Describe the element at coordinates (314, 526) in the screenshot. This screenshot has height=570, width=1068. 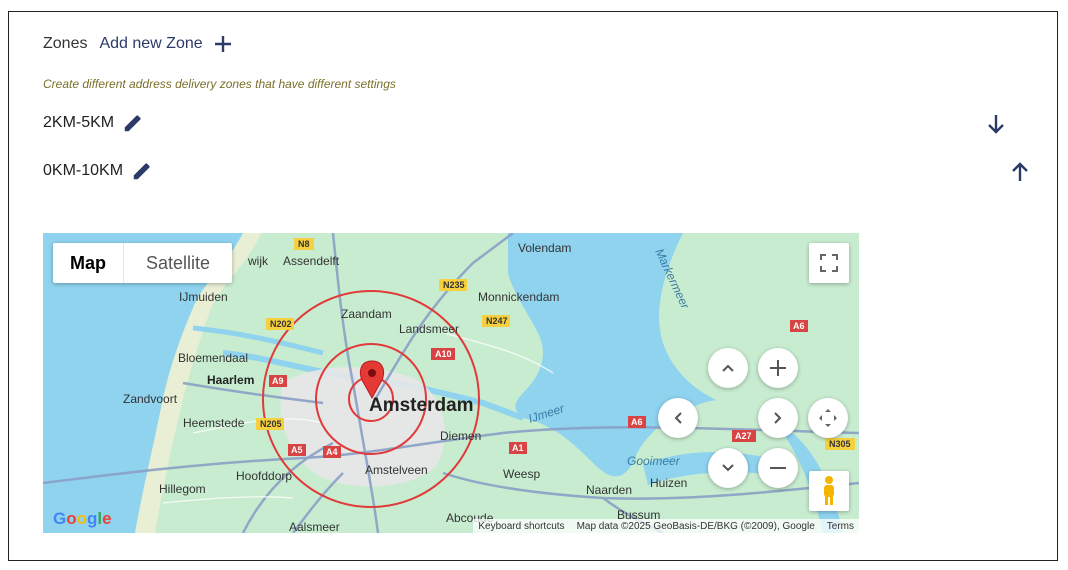
I see `place-label: Aalsmeer` at that location.